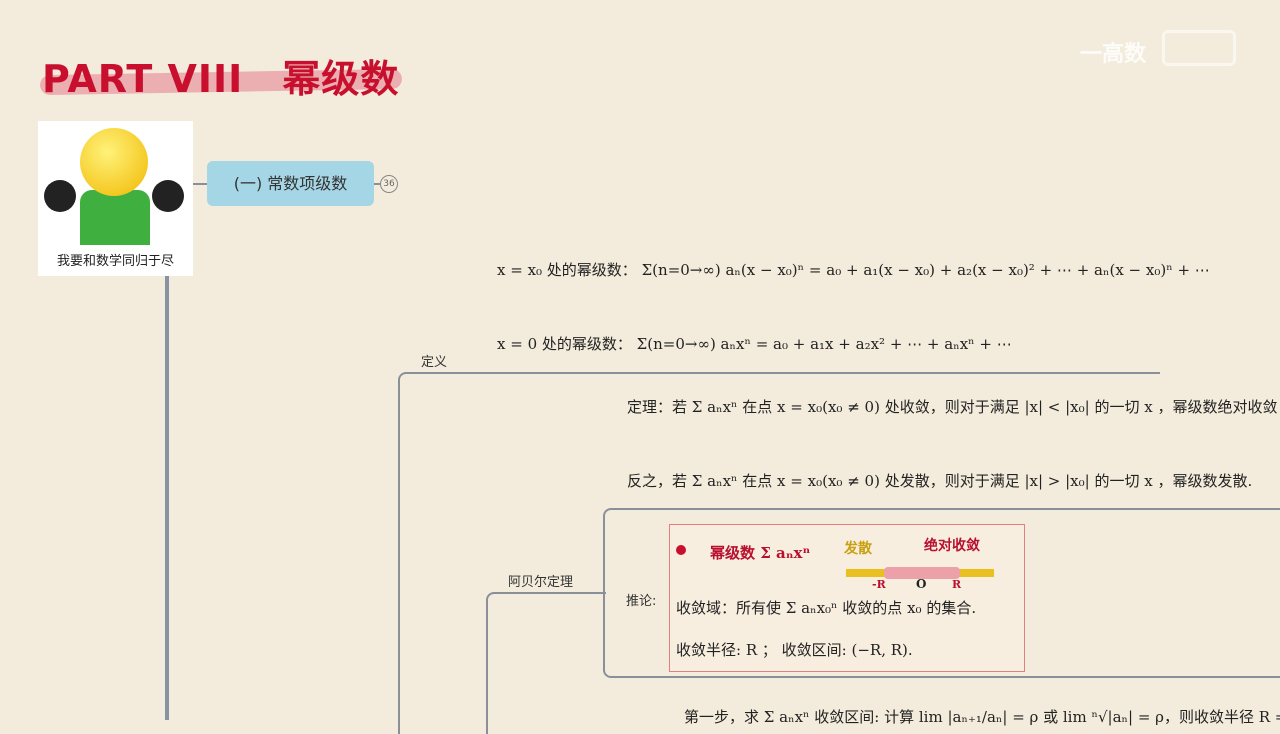 This screenshot has width=1280, height=734. What do you see at coordinates (879, 584) in the screenshot?
I see `axis-label: -R` at bounding box center [879, 584].